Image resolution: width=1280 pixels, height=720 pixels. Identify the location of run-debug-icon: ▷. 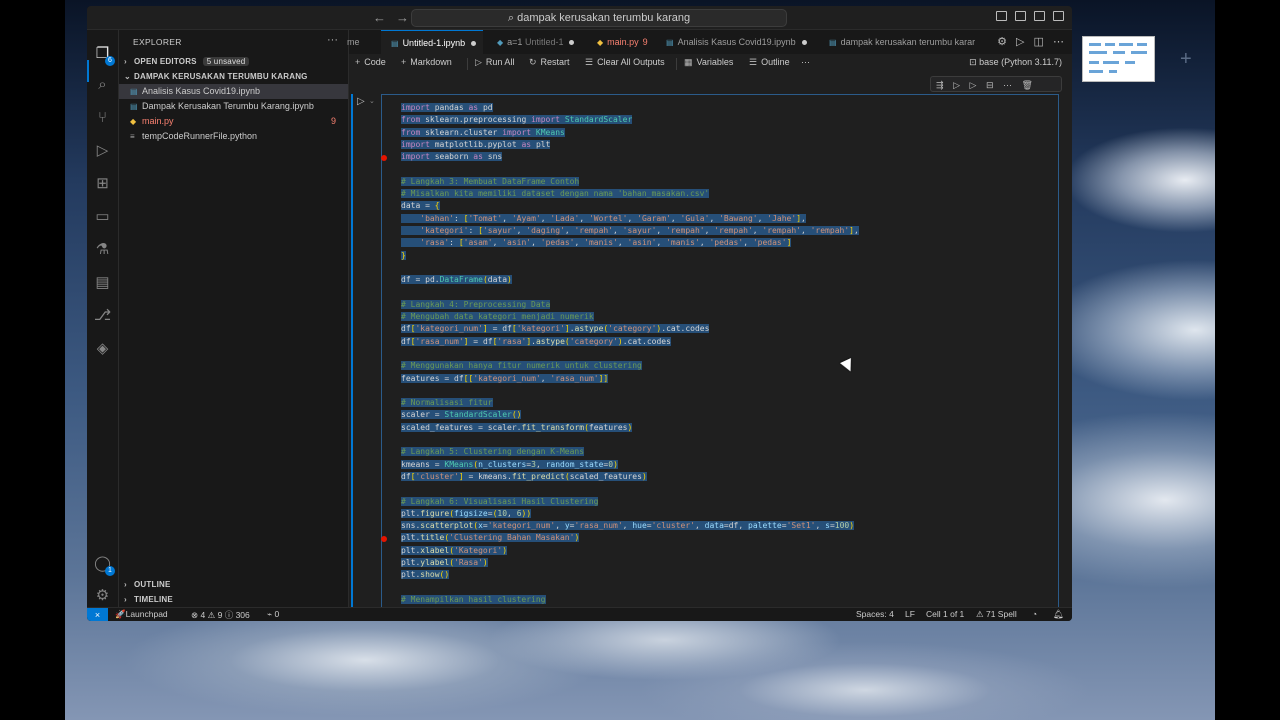
(102, 150).